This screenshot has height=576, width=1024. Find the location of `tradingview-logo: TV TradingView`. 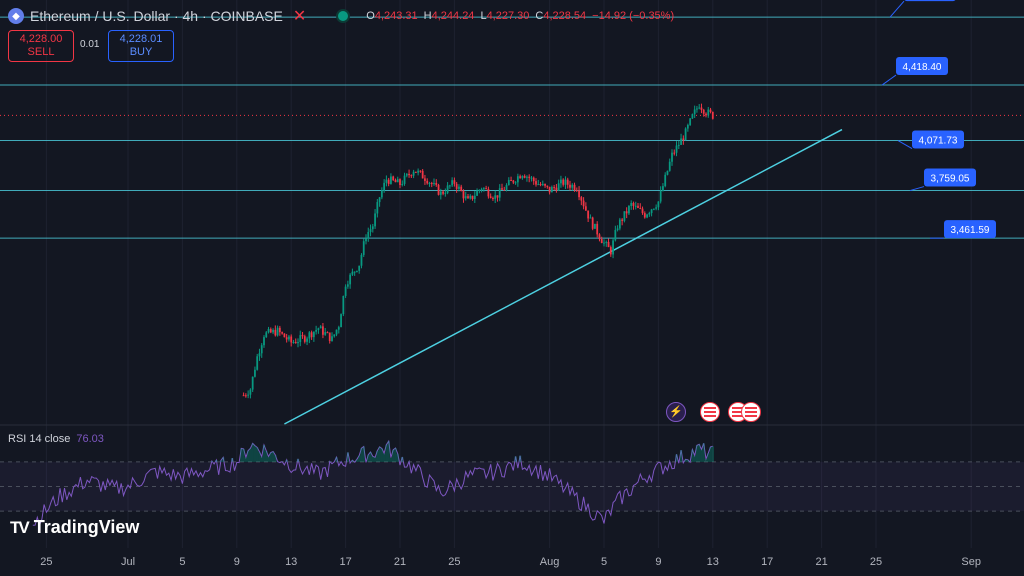

tradingview-logo: TV TradingView is located at coordinates (74, 527).